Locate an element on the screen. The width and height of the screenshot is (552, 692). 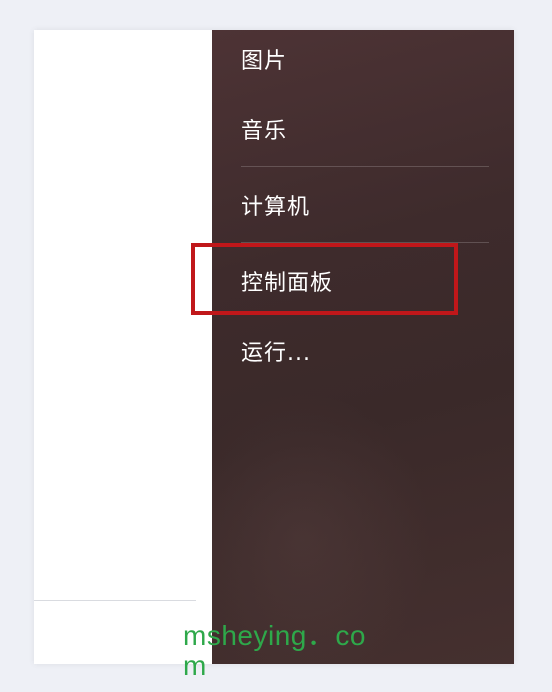
left-pane-divider is located at coordinates (115, 600).